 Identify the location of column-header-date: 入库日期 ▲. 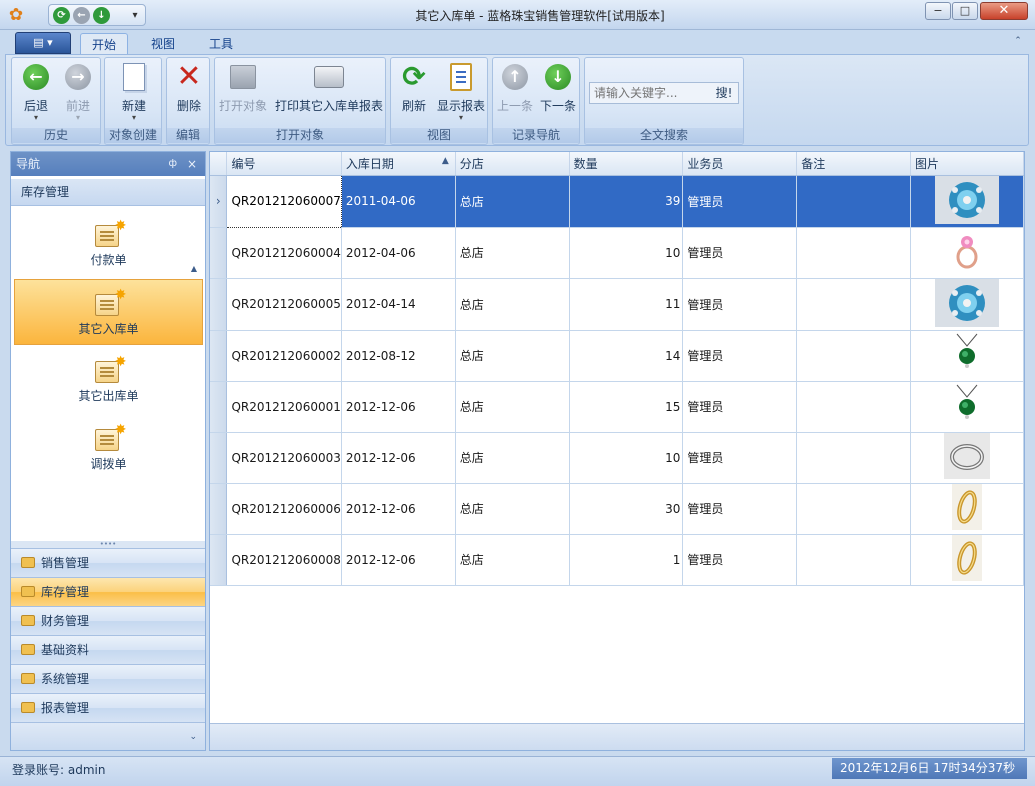
(398, 164).